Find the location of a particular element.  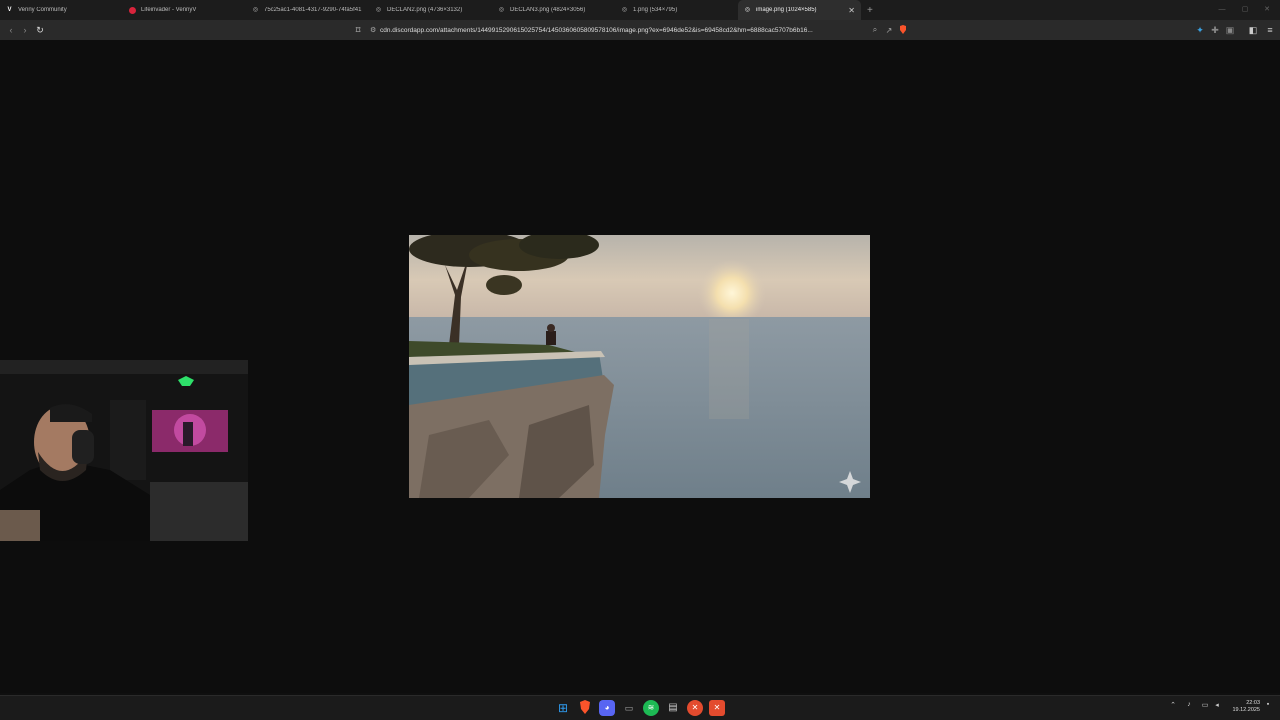

tab-declan3: ◎ DECLAN3.png (4824×3056) is located at coordinates (553, 10).